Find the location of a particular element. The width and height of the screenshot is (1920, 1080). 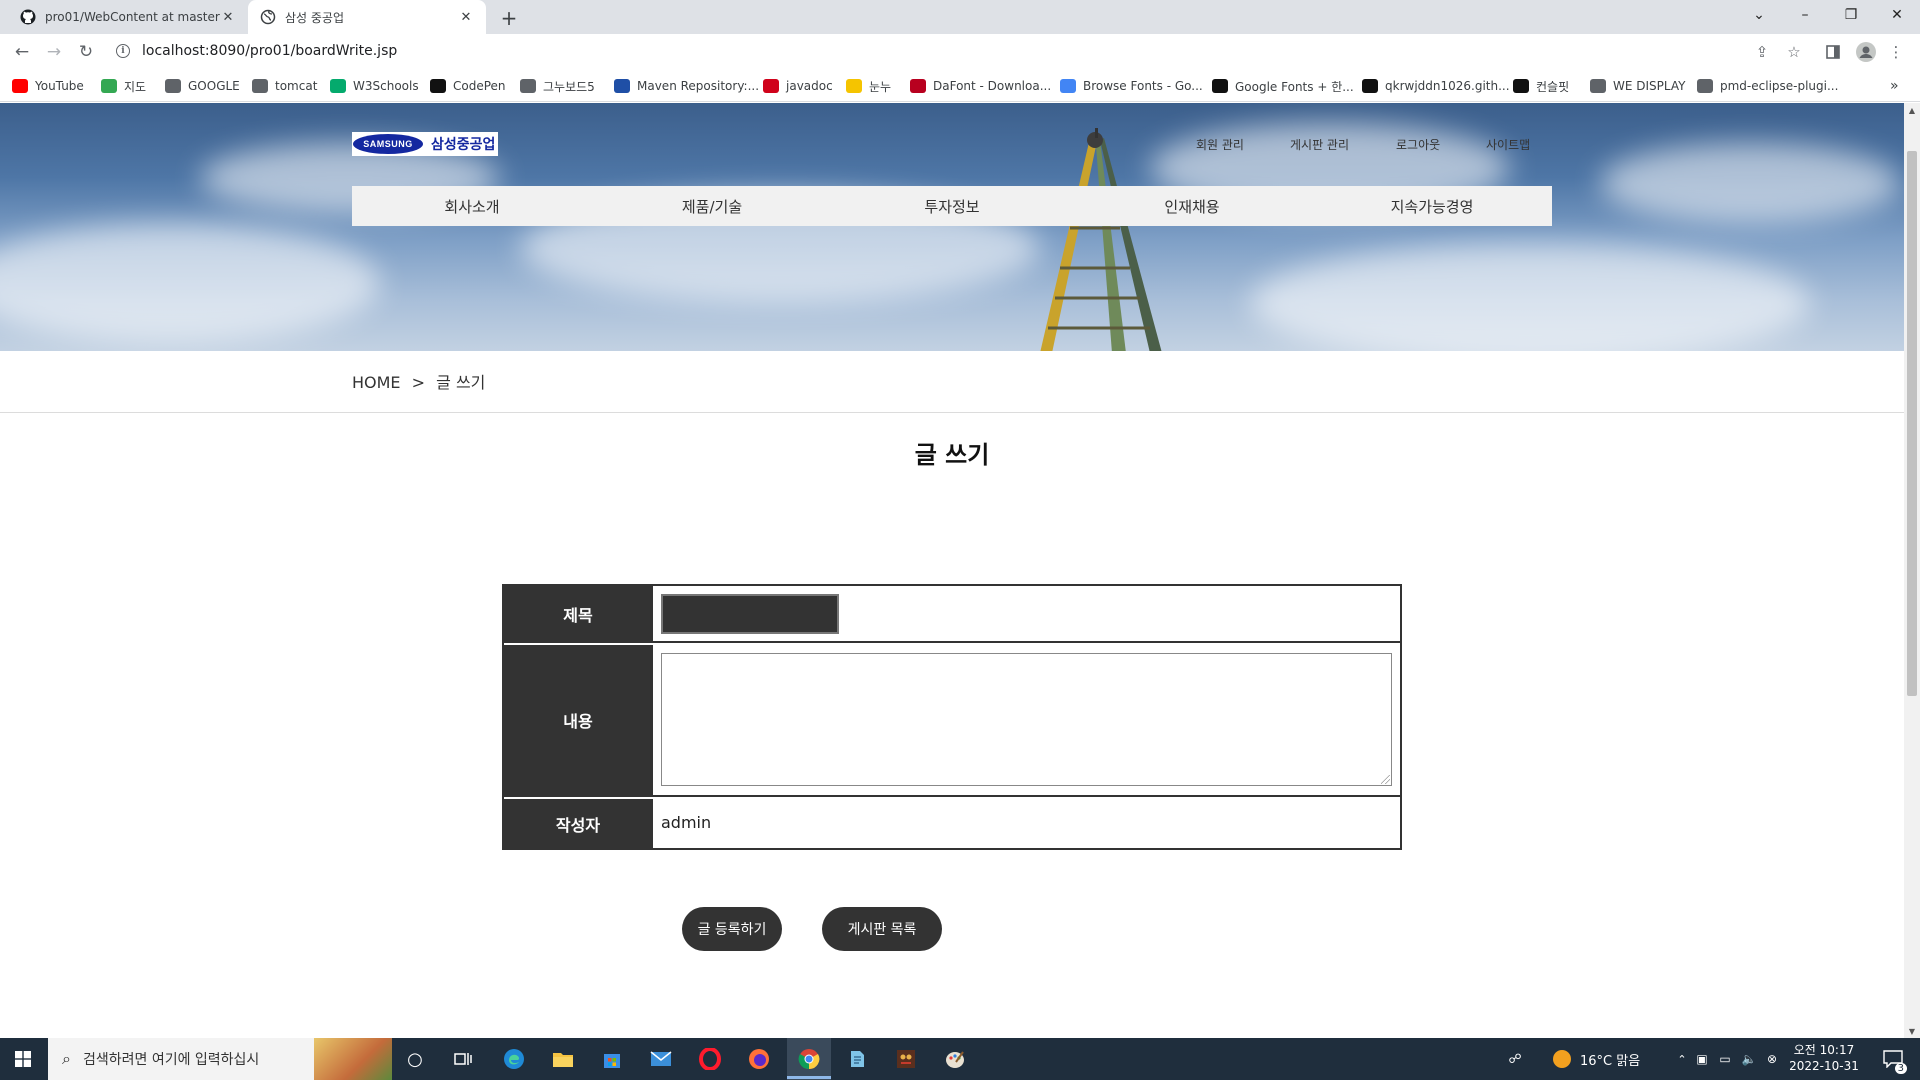

bookmark-item: WE DISPLAY is located at coordinates (1637, 86).